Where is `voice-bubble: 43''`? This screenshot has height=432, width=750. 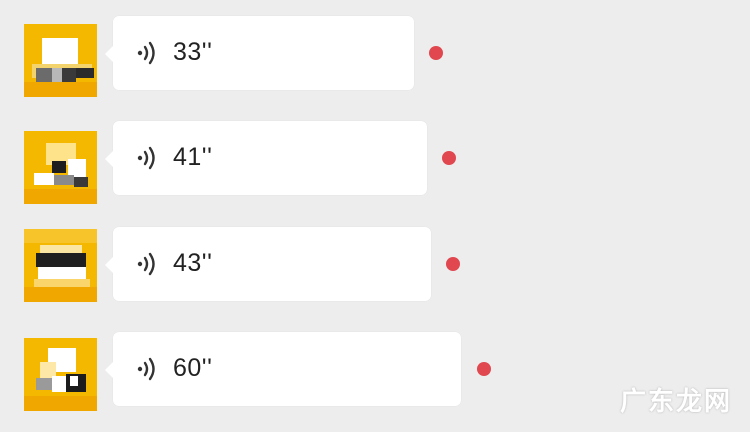
voice-bubble: 43'' is located at coordinates (268, 264).